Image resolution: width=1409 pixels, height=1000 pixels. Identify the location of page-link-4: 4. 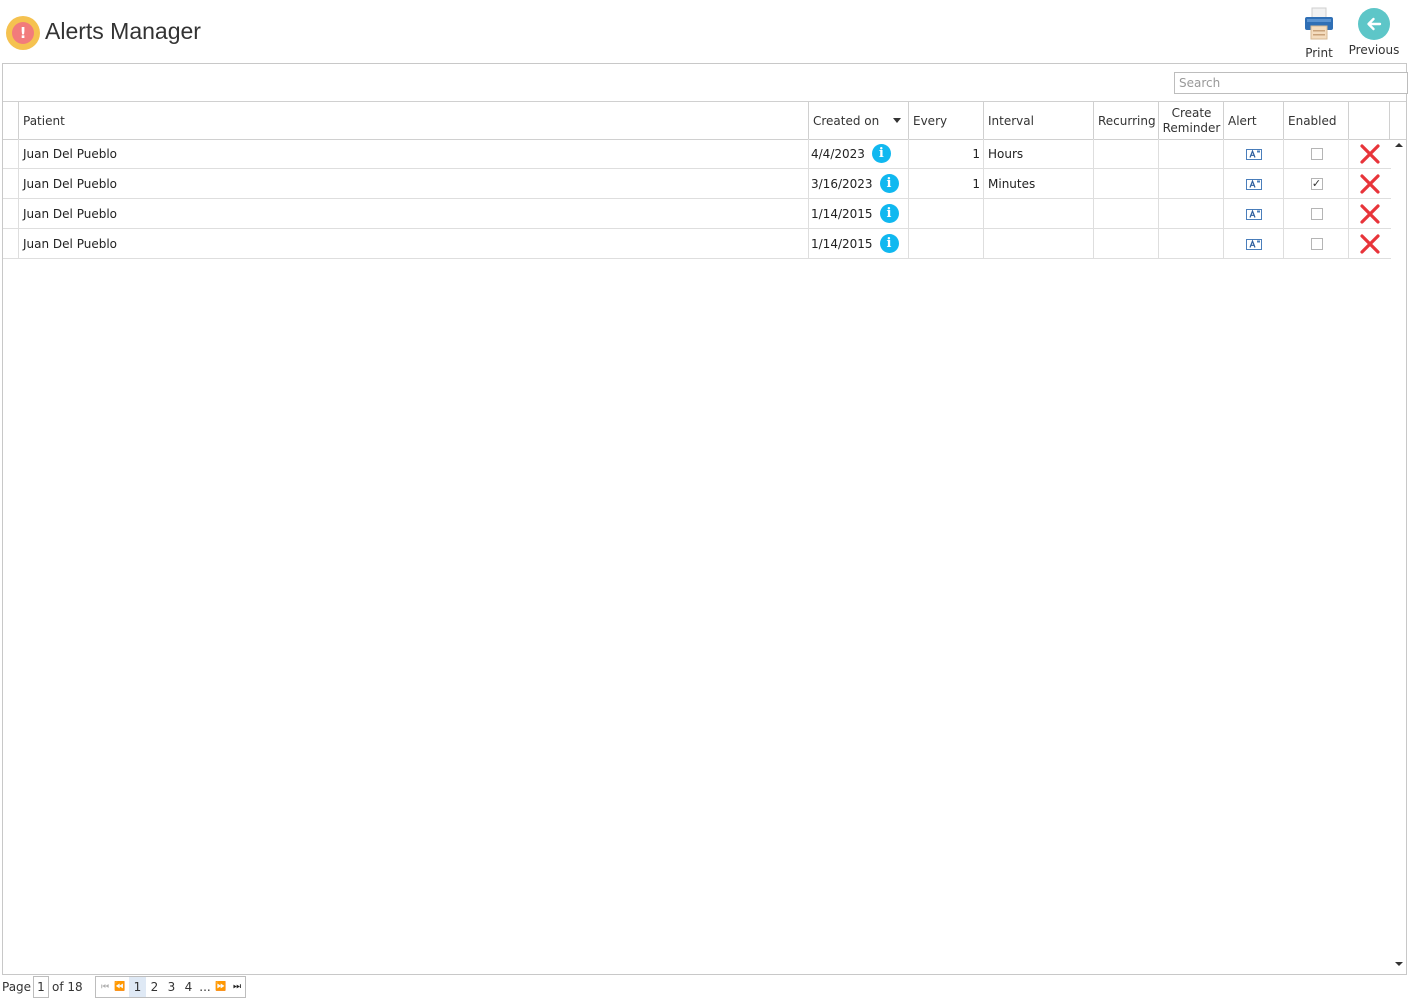
(188, 987).